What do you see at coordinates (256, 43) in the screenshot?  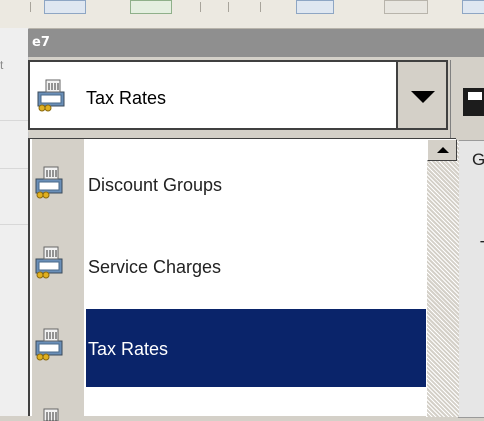 I see `dialog-title-bar: e7` at bounding box center [256, 43].